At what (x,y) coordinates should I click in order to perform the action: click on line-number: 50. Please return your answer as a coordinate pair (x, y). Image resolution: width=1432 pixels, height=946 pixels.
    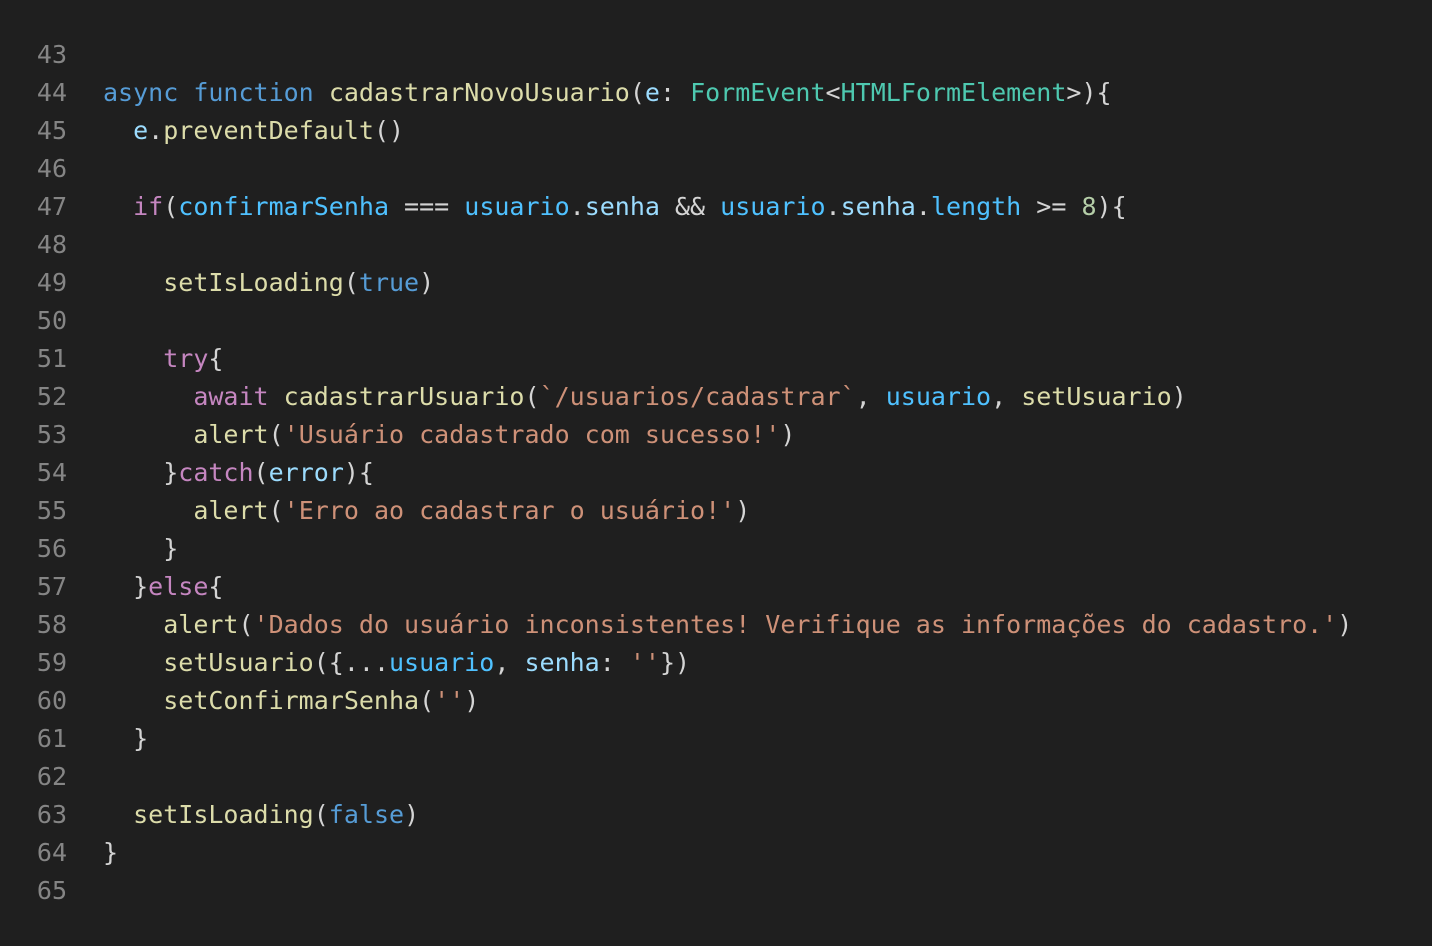
    Looking at the image, I should click on (51, 320).